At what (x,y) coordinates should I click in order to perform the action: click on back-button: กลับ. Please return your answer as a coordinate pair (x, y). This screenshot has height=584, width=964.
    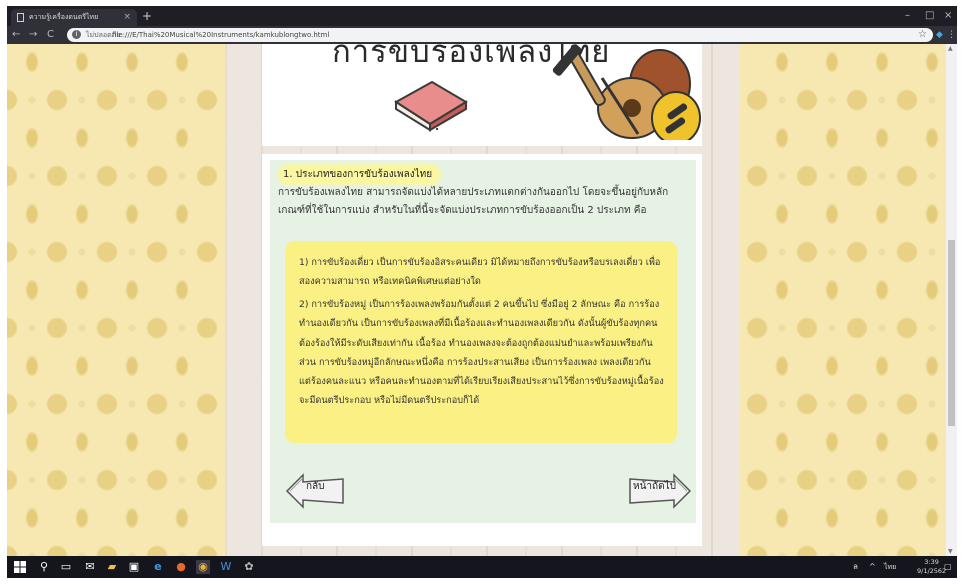
    Looking at the image, I should click on (315, 493).